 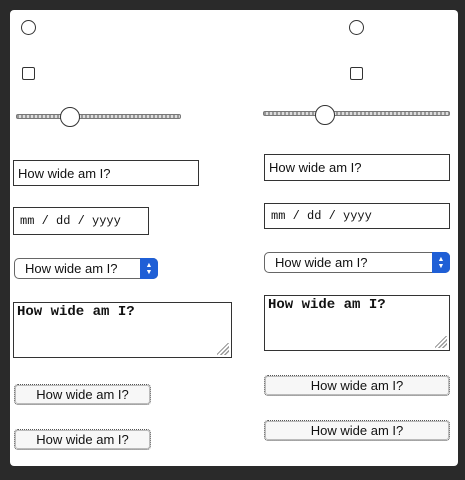 I want to click on range-slider-track-right, so click(x=356, y=113).